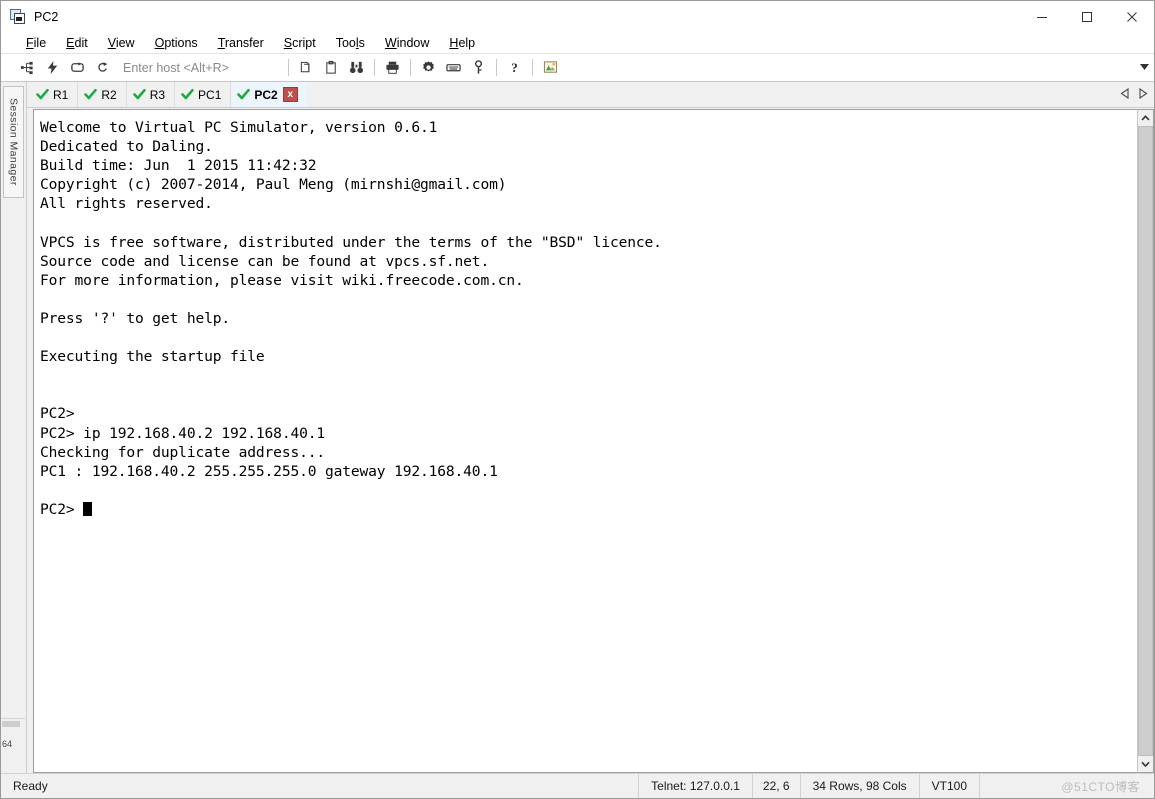  What do you see at coordinates (350, 43) in the screenshot?
I see `menu-item-tools: Tools` at bounding box center [350, 43].